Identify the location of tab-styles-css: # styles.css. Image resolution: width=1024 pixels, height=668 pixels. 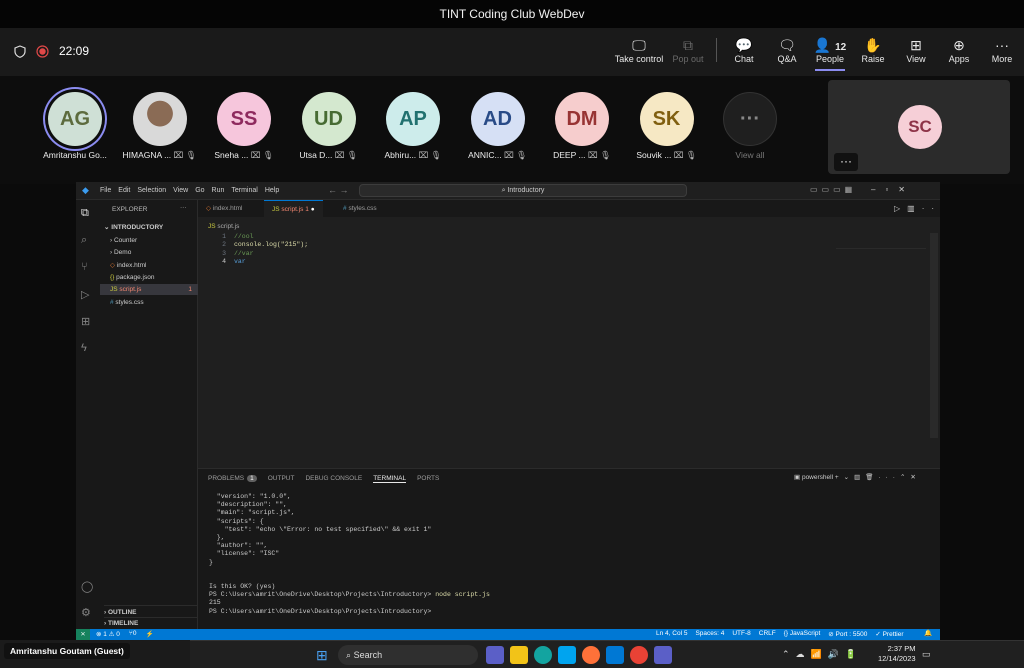
(360, 208).